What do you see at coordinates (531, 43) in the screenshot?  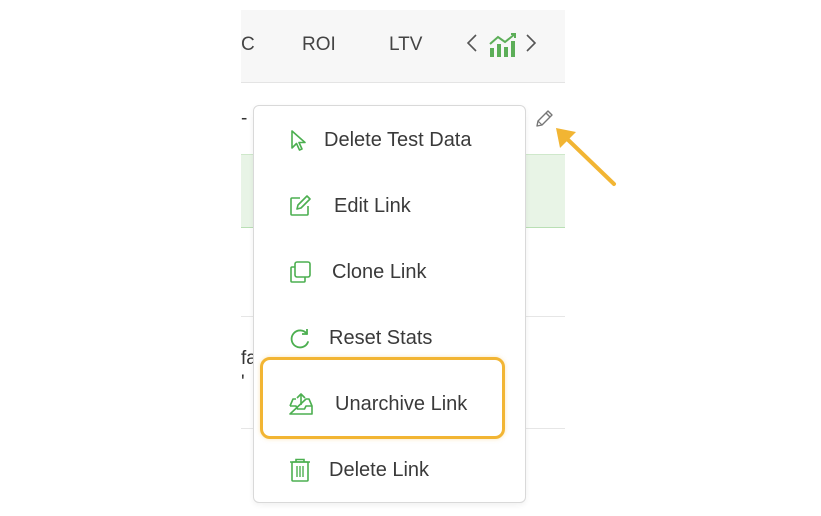 I see `chevron-right-icon` at bounding box center [531, 43].